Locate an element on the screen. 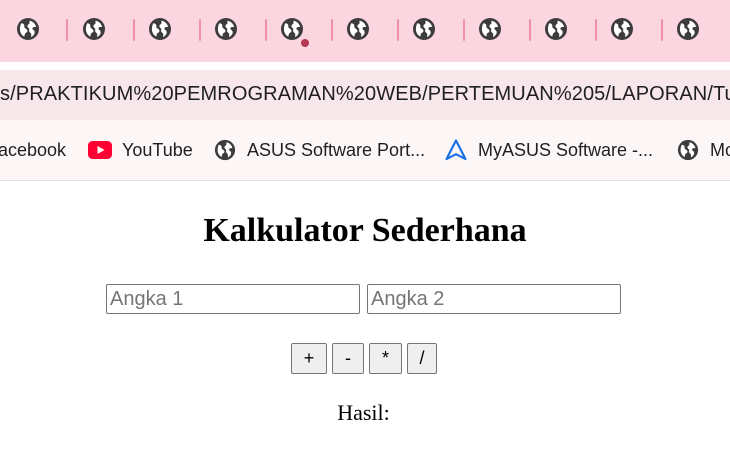 This screenshot has width=730, height=457. number-1-input is located at coordinates (233, 299).